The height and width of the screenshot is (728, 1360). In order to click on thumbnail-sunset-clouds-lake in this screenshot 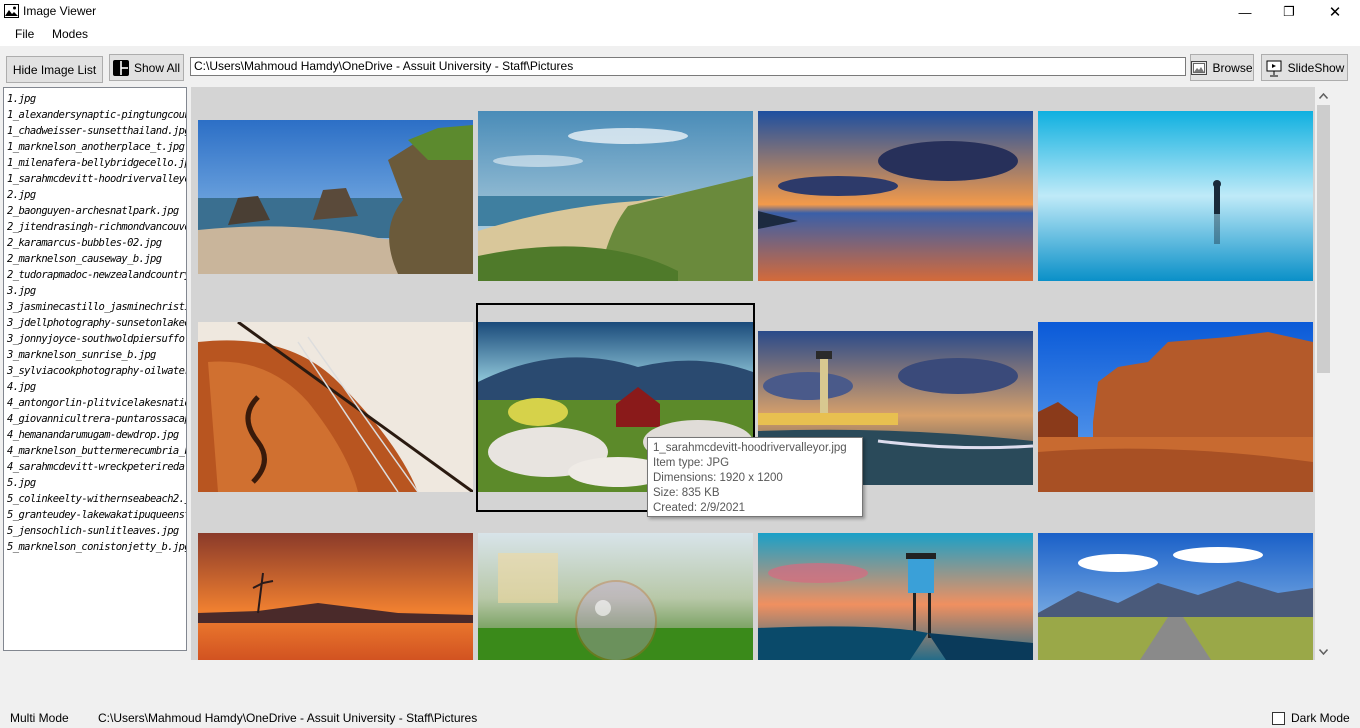, I will do `click(895, 196)`.